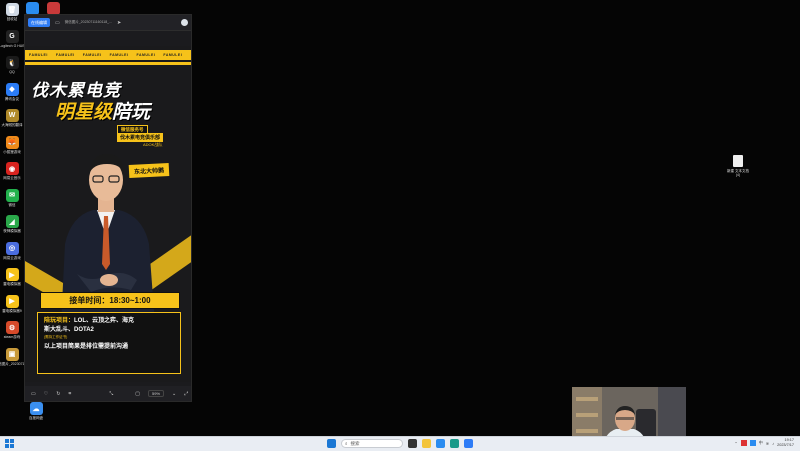  What do you see at coordinates (12, 310) in the screenshot?
I see `shortcut-label: 雷电模拟器9` at bounding box center [12, 310].